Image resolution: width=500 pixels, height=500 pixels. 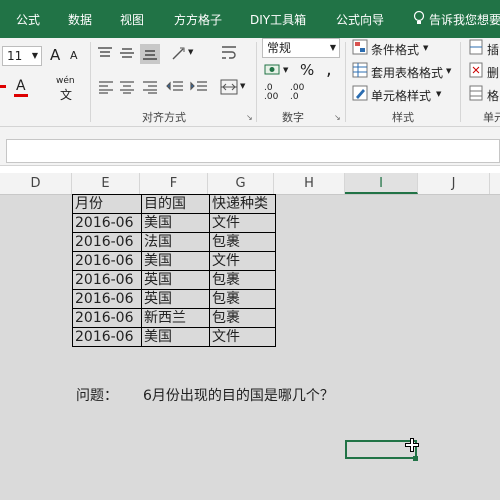 What do you see at coordinates (360, 19) in the screenshot?
I see `tab-formula-wizard: 公式向导` at bounding box center [360, 19].